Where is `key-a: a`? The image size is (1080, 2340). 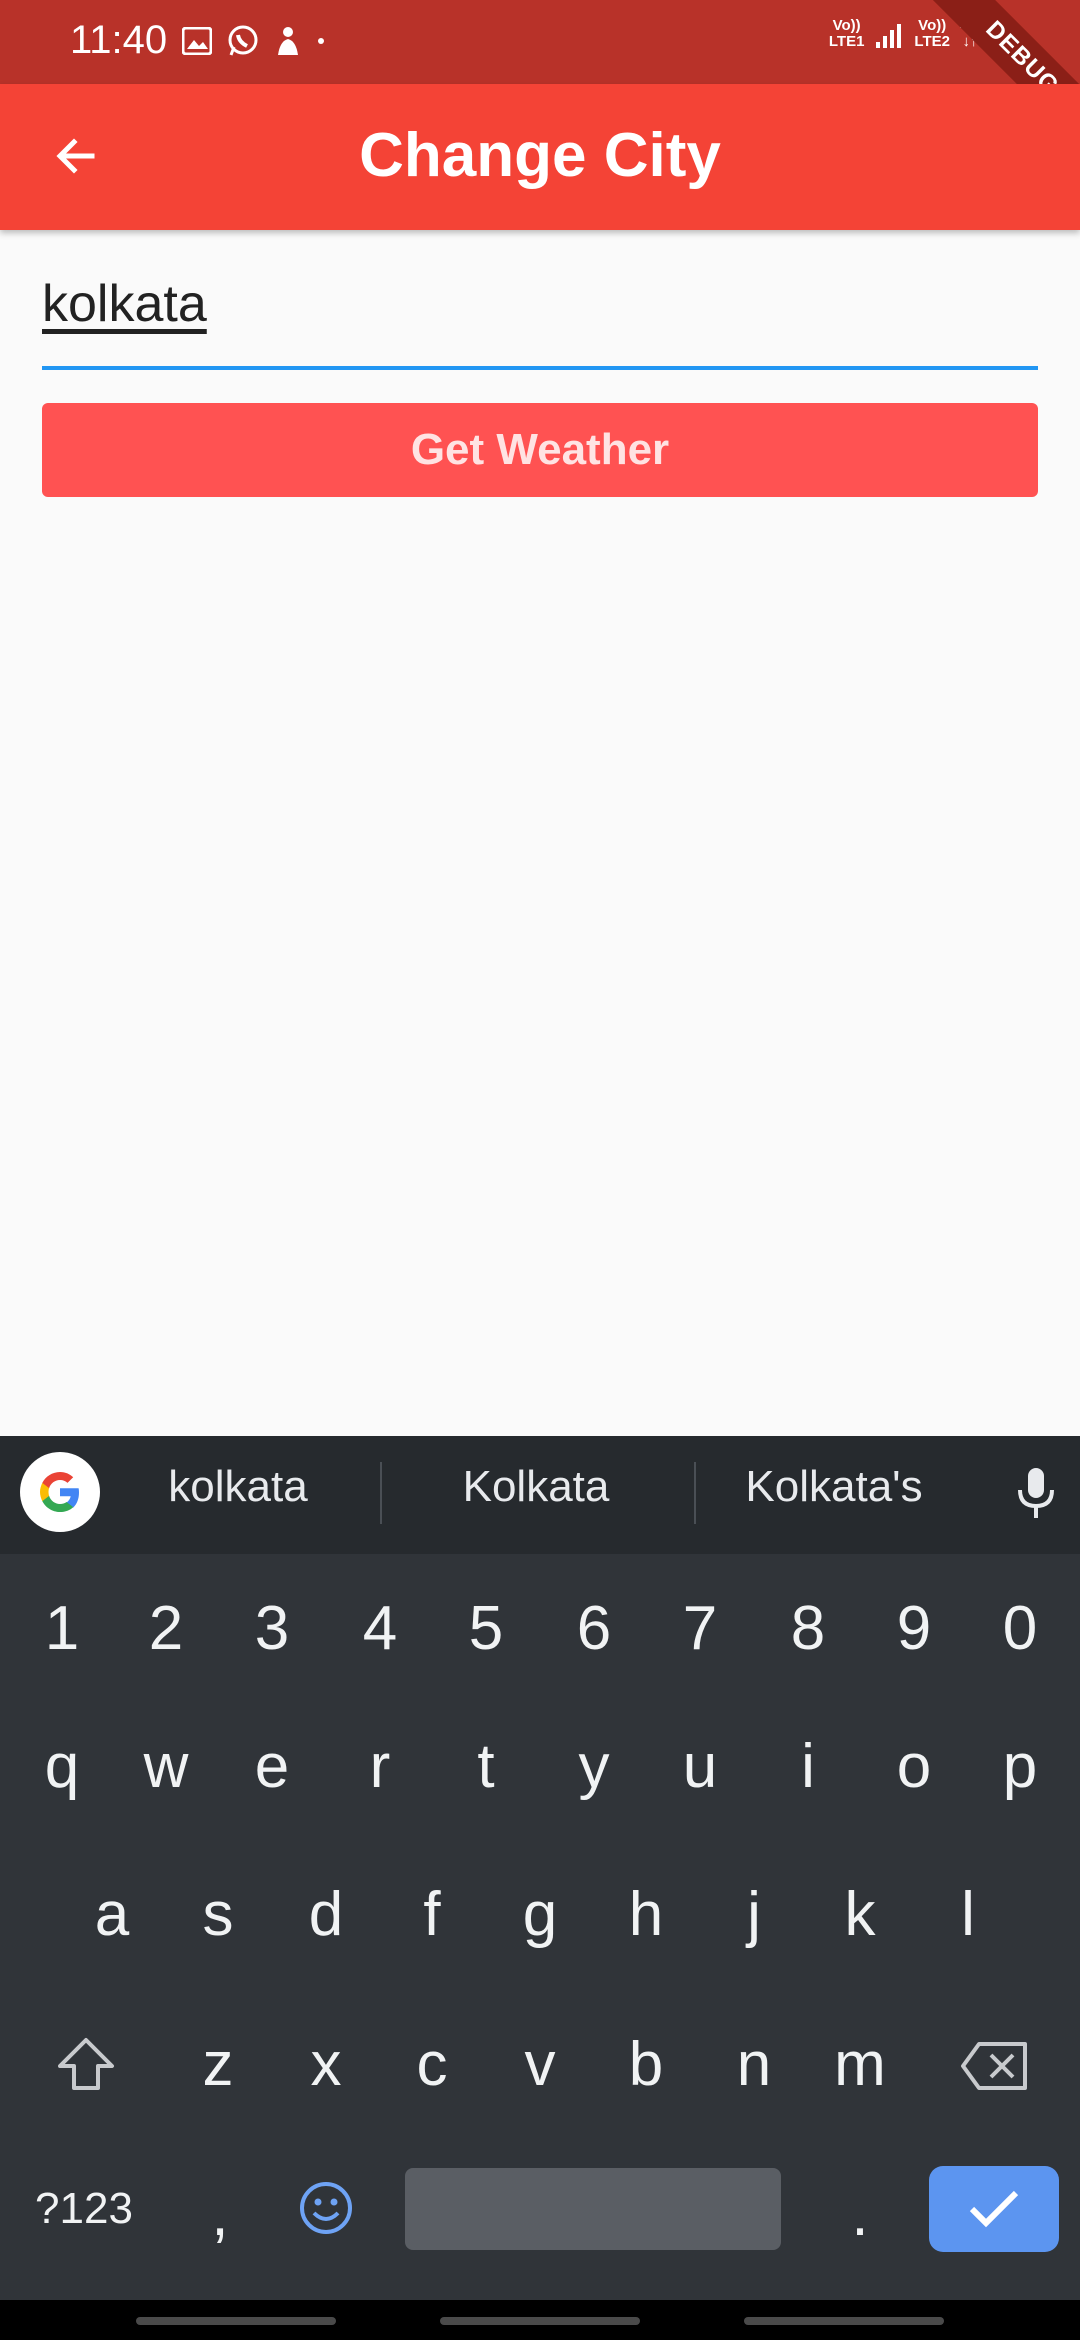 key-a: a is located at coordinates (112, 1915).